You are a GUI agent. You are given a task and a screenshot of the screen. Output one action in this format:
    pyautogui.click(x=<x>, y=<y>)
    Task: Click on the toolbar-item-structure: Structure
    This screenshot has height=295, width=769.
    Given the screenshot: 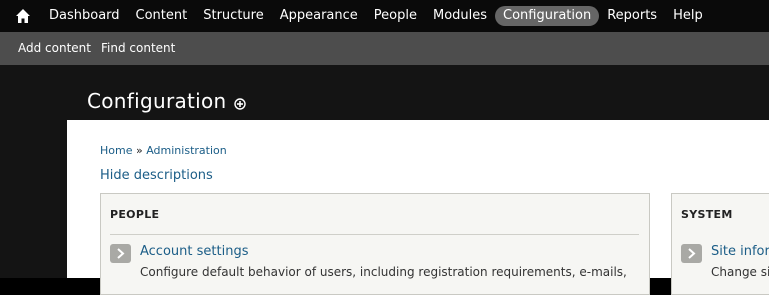 What is the action you would take?
    pyautogui.click(x=233, y=16)
    